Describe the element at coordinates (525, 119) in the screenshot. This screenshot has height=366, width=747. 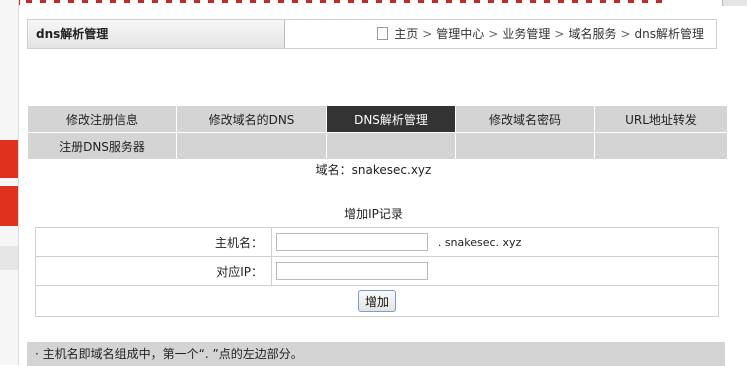
I see `tab-modify-password: 修改域名密码` at that location.